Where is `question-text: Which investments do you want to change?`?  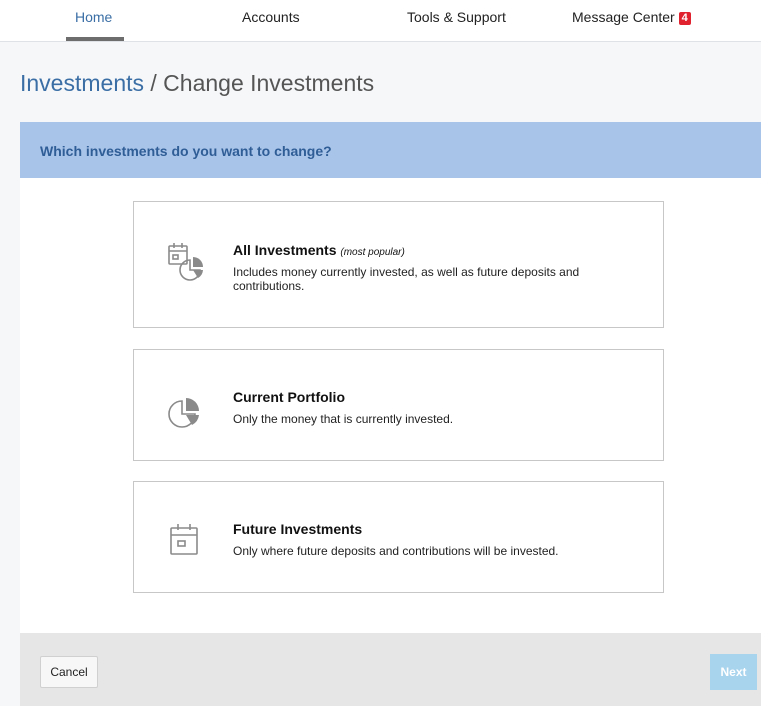 question-text: Which investments do you want to change? is located at coordinates (186, 151).